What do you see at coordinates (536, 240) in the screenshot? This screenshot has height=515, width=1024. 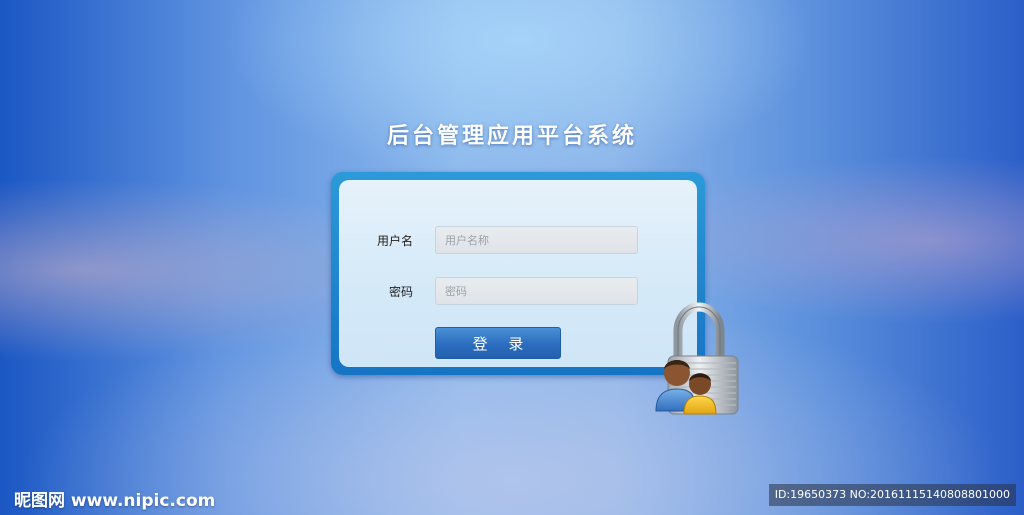 I see `username-input` at bounding box center [536, 240].